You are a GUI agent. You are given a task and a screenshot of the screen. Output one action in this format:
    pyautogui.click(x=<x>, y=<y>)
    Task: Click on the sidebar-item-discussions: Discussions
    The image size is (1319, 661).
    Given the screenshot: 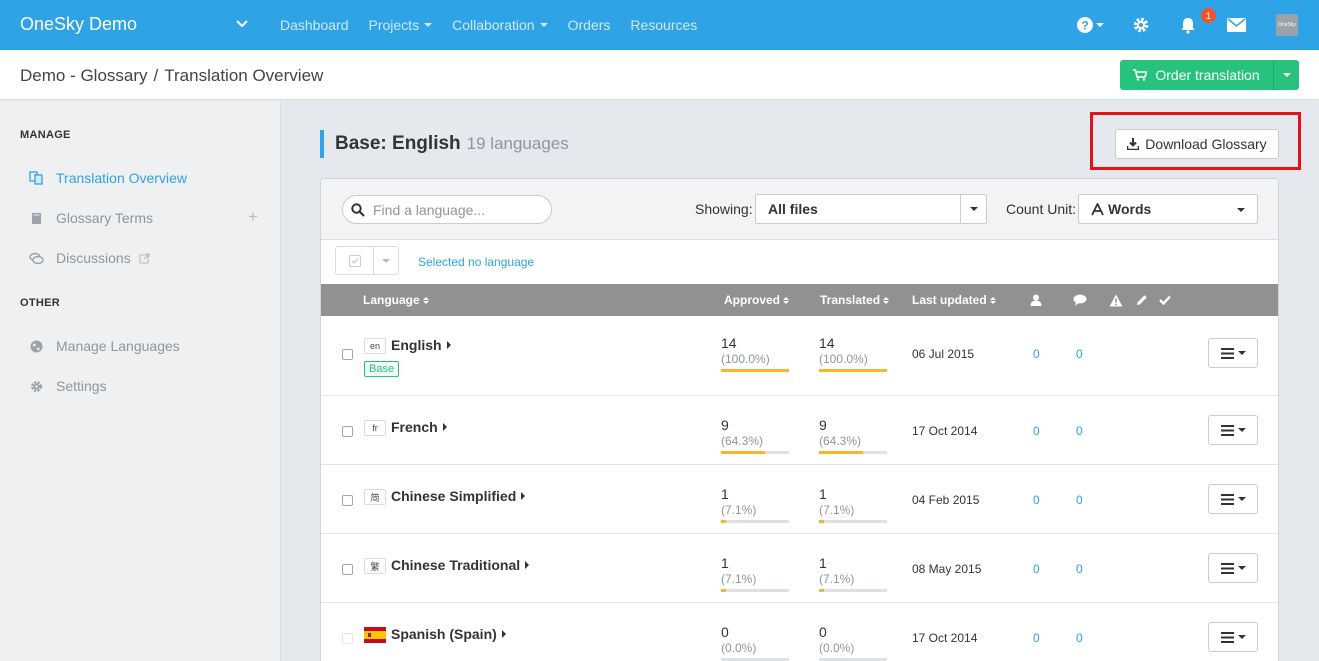 What is the action you would take?
    pyautogui.click(x=148, y=258)
    